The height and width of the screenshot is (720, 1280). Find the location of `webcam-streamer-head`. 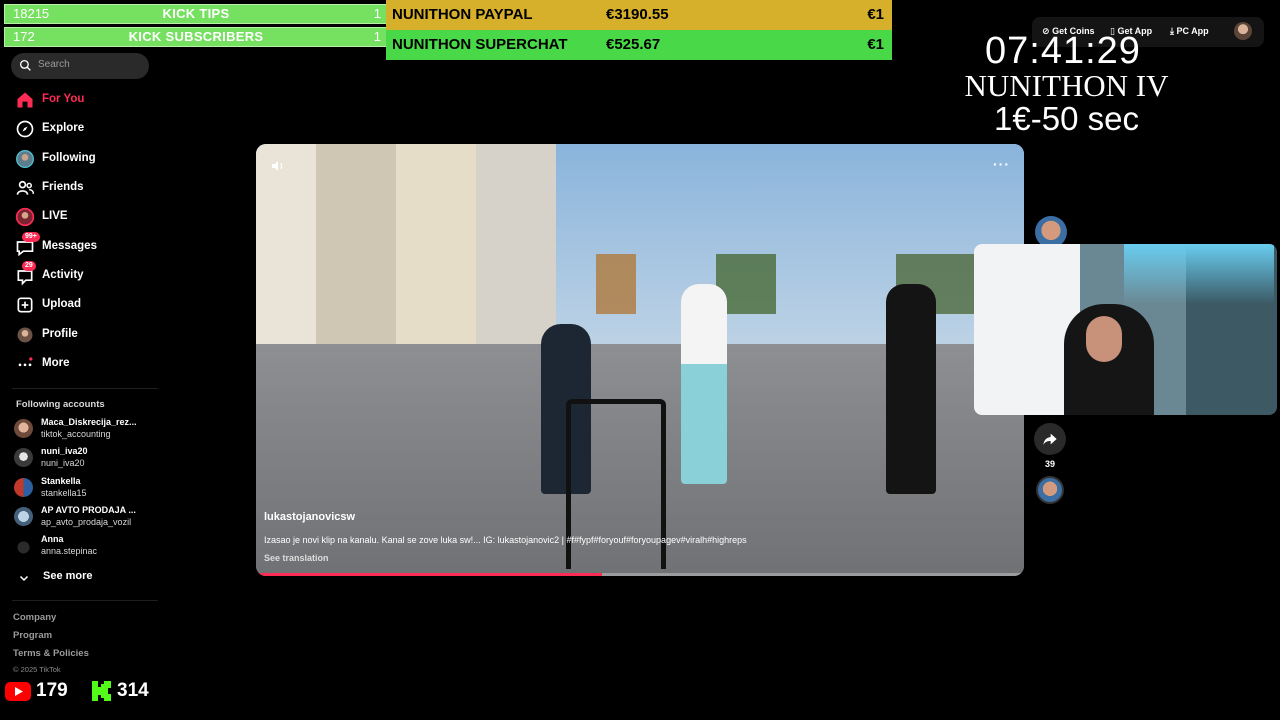

webcam-streamer-head is located at coordinates (1104, 339).